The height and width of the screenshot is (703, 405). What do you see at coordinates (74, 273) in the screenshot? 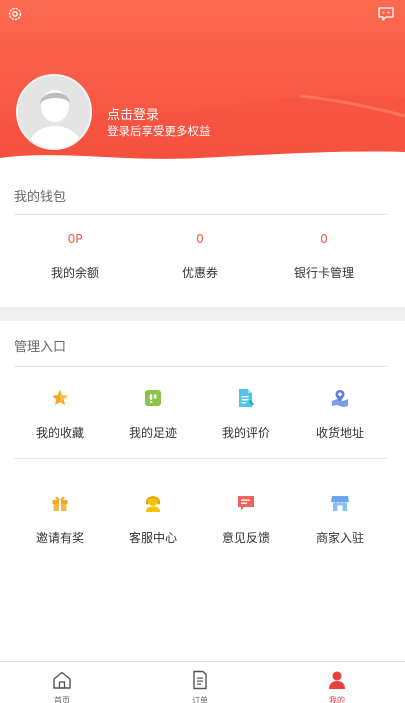
I see `balance-label: 我的余额` at bounding box center [74, 273].